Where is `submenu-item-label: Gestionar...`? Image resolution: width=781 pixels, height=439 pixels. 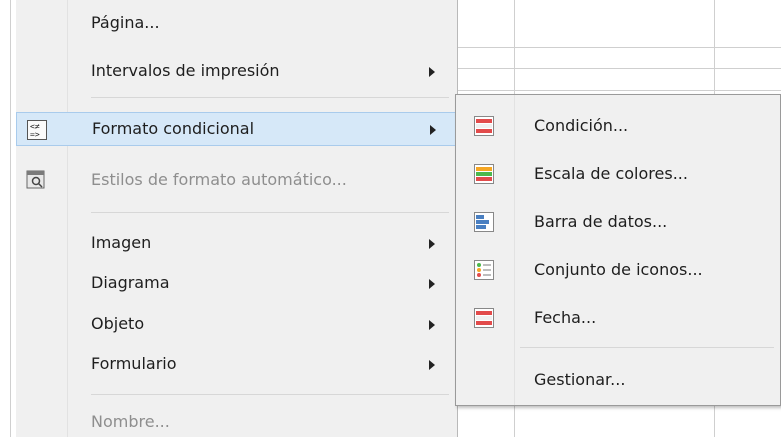 submenu-item-label: Gestionar... is located at coordinates (580, 379).